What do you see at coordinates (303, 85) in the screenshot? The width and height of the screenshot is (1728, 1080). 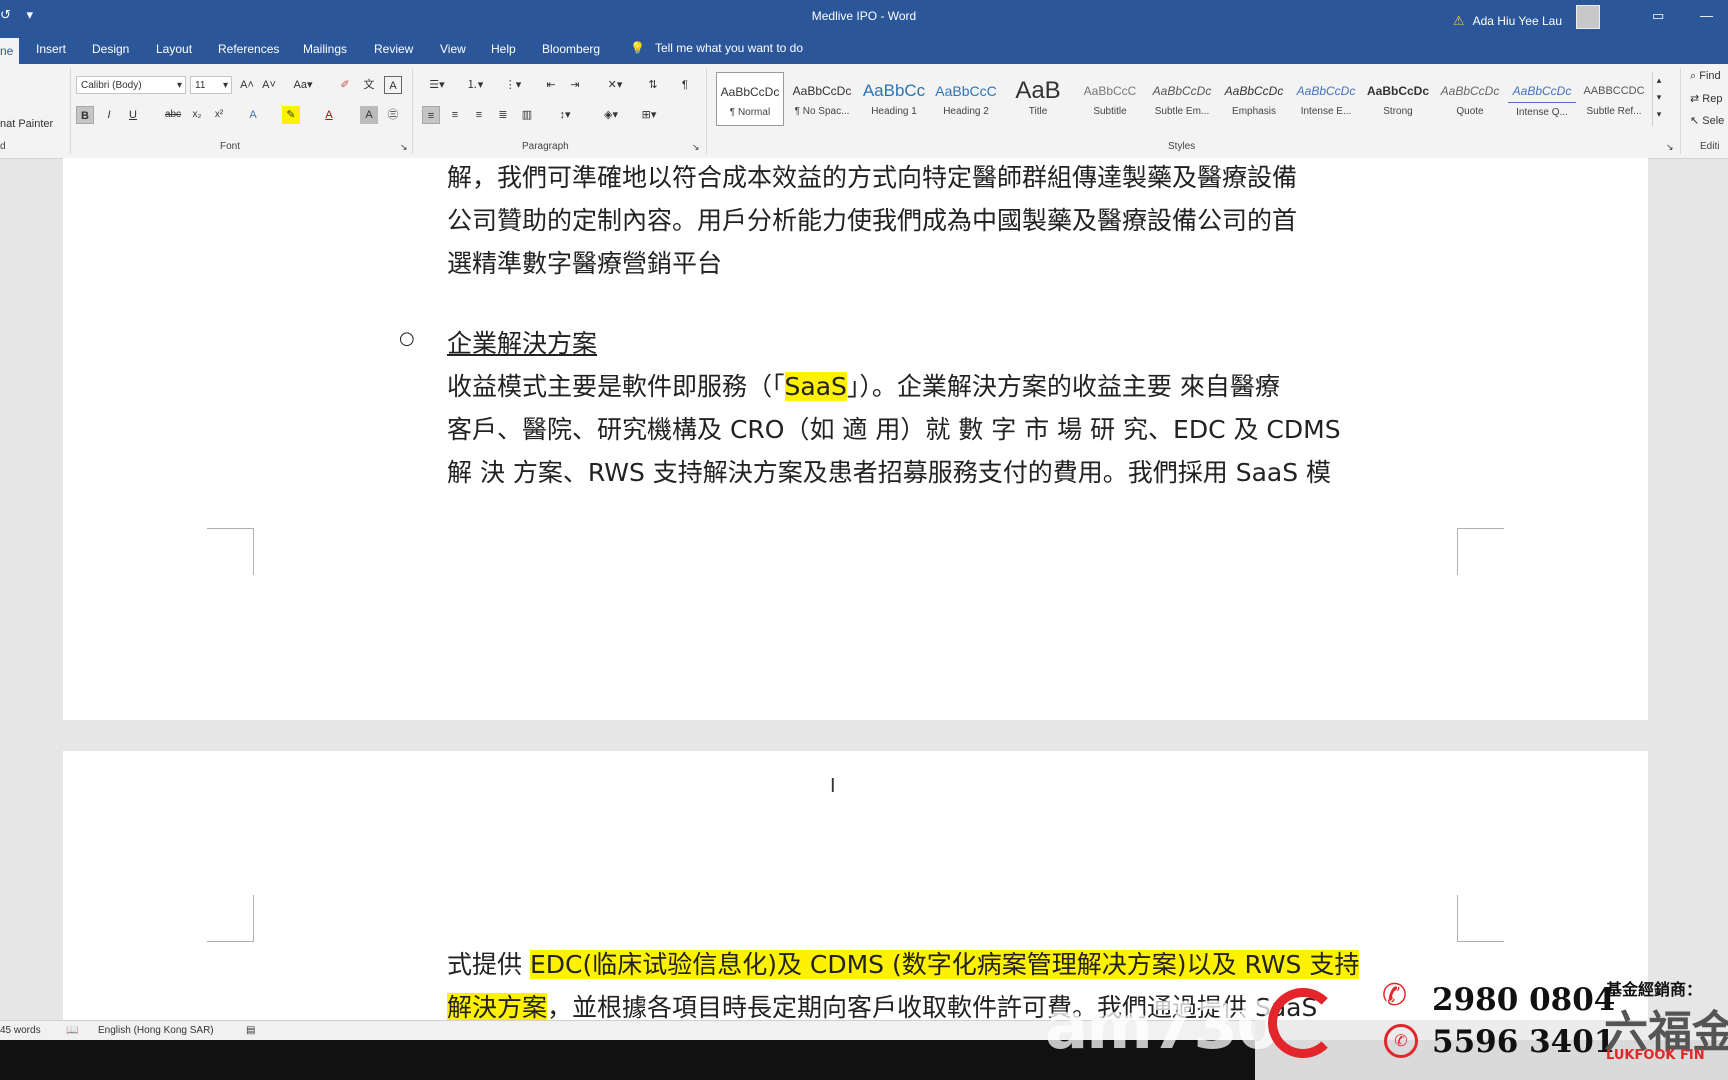 I see `change-case-icon: Aa▾` at bounding box center [303, 85].